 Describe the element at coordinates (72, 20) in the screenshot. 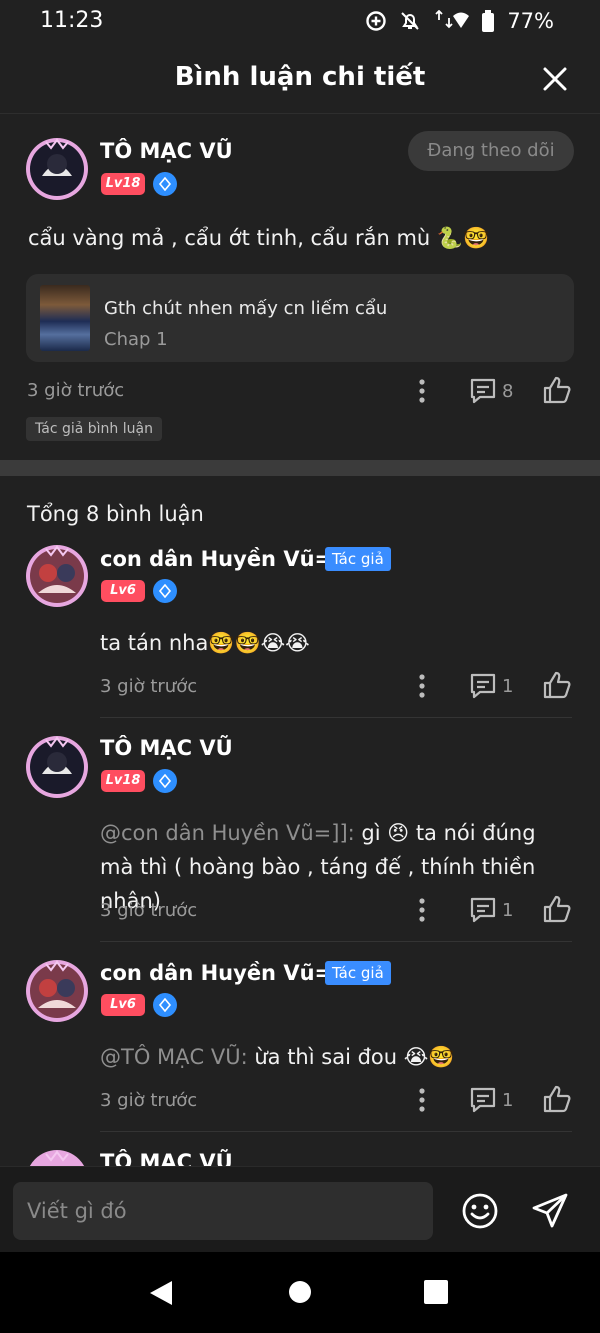

I see `status-time: 11:23` at that location.